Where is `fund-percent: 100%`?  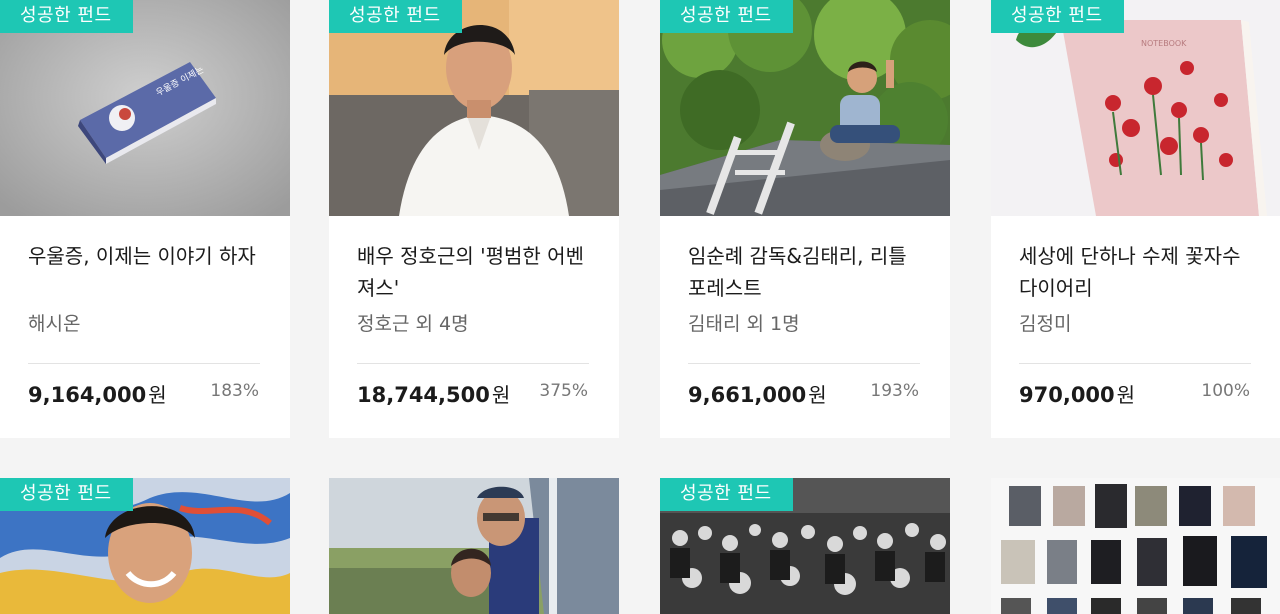 fund-percent: 100% is located at coordinates (1225, 391).